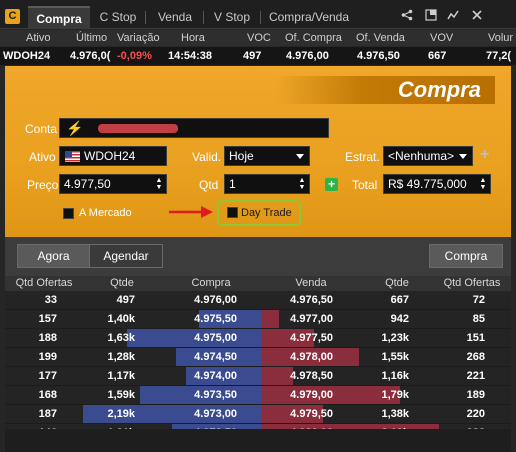 The image size is (516, 452). I want to click on close-icon, so click(477, 16).